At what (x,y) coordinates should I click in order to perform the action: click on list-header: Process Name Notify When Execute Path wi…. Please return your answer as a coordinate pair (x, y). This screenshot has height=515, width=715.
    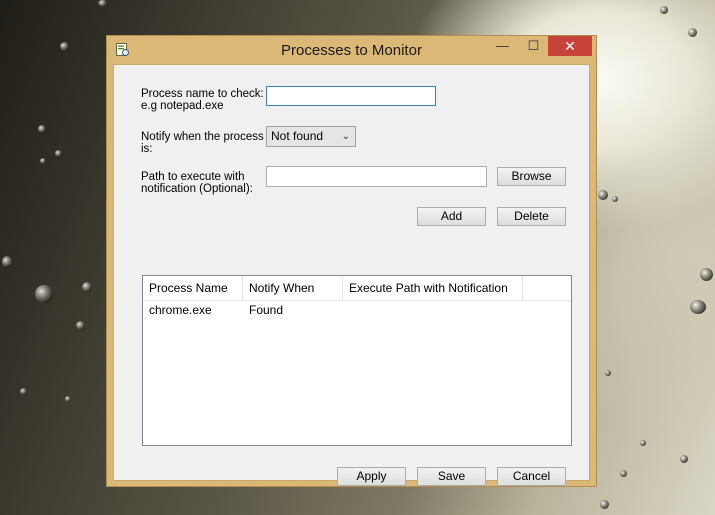
    Looking at the image, I should click on (357, 288).